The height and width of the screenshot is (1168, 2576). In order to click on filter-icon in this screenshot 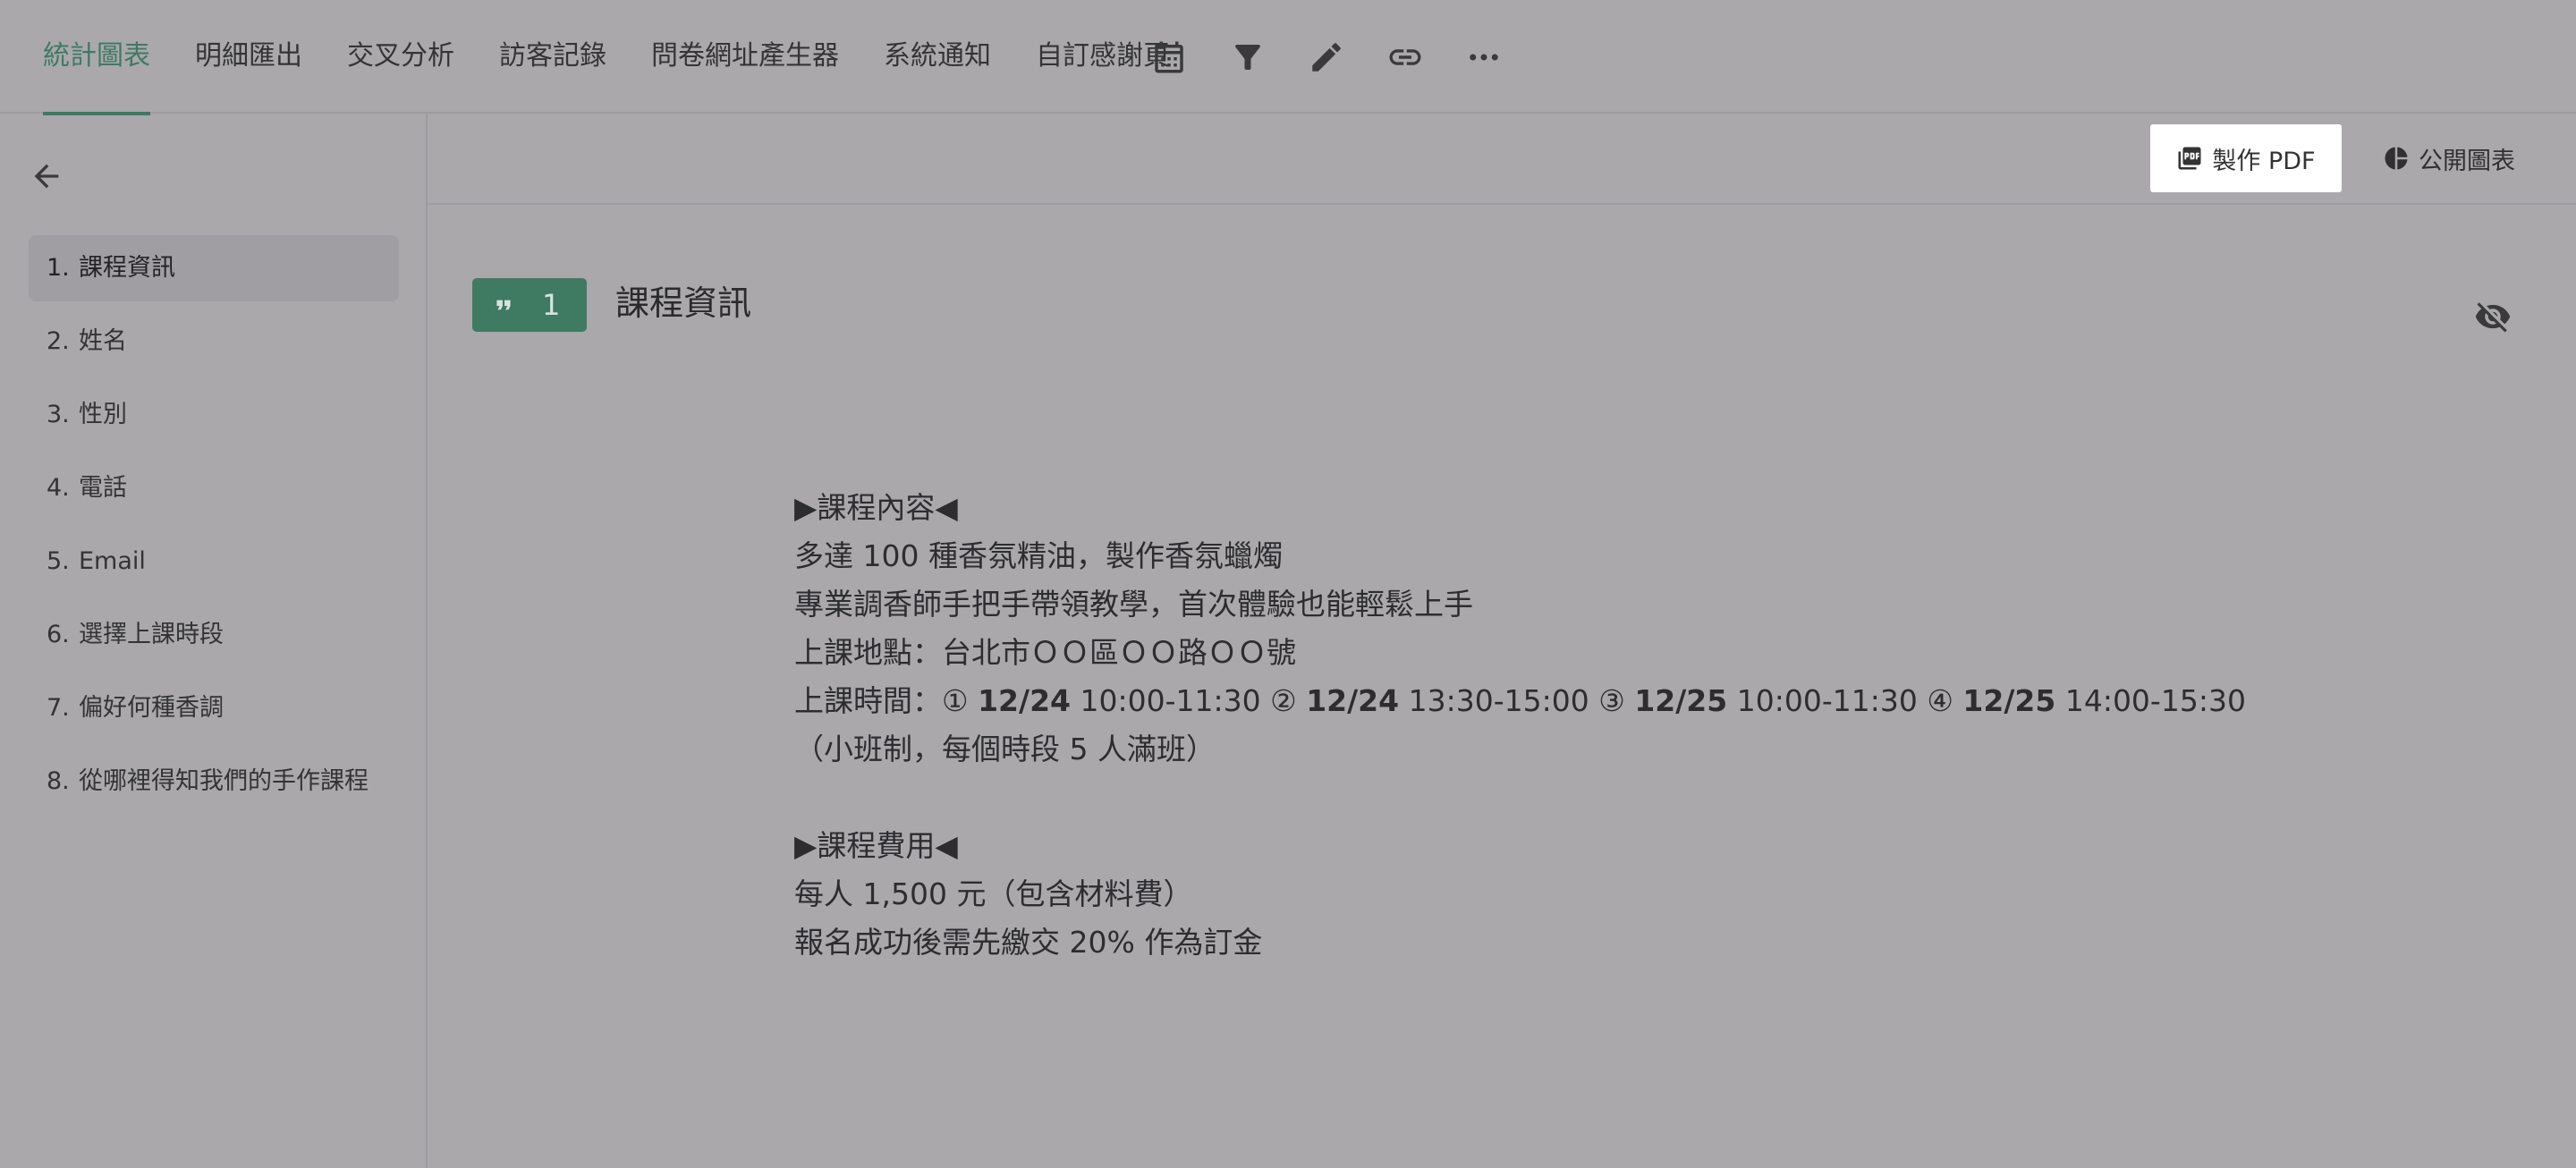, I will do `click(1248, 57)`.